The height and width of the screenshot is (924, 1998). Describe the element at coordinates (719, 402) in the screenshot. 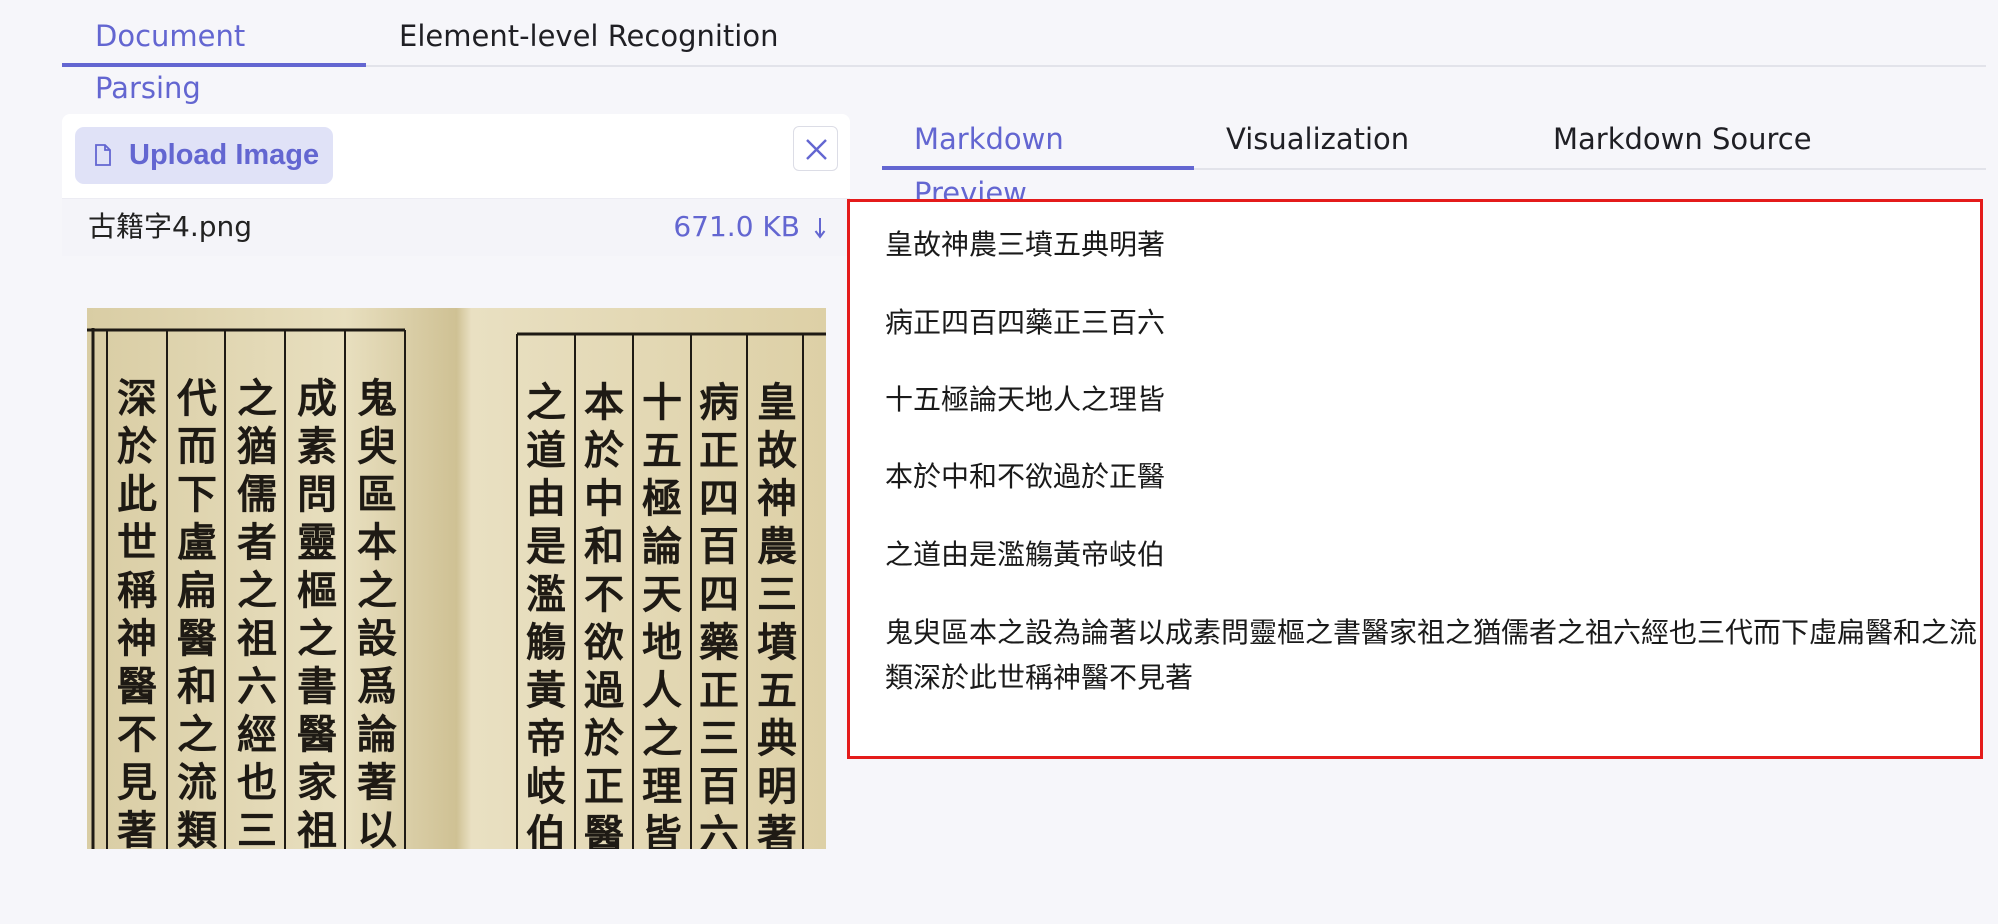

I see `book-glyph: 病` at that location.